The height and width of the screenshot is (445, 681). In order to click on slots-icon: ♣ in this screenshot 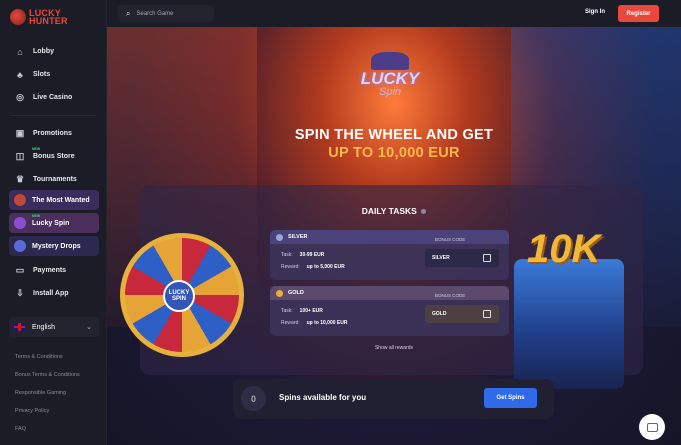, I will do `click(20, 74)`.